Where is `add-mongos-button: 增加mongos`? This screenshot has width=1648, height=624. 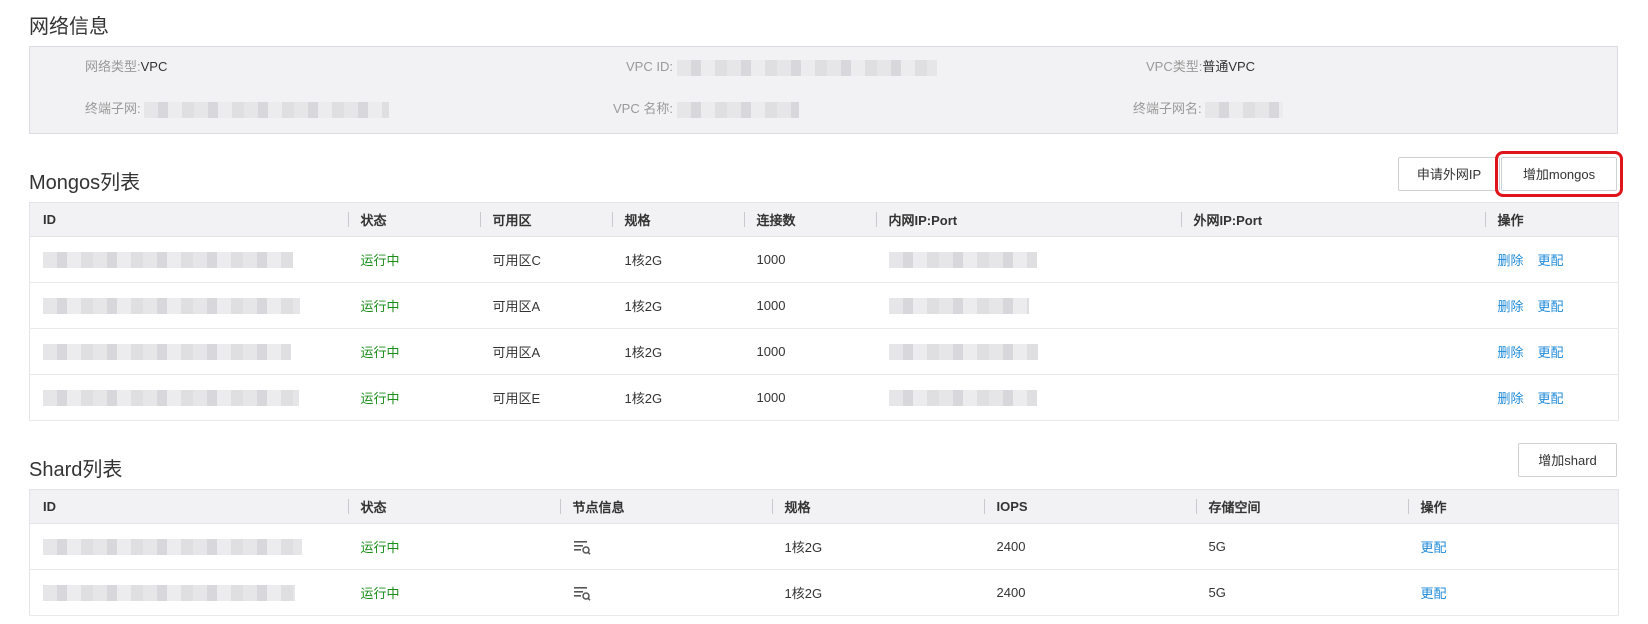
add-mongos-button: 增加mongos is located at coordinates (1559, 174).